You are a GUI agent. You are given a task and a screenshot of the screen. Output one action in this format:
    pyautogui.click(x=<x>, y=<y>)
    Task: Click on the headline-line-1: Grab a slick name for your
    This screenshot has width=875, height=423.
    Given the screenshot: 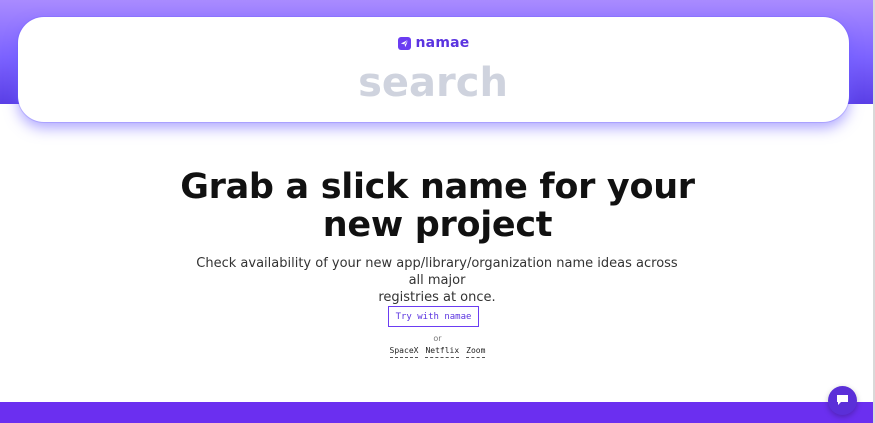 What is the action you would take?
    pyautogui.click(x=437, y=187)
    